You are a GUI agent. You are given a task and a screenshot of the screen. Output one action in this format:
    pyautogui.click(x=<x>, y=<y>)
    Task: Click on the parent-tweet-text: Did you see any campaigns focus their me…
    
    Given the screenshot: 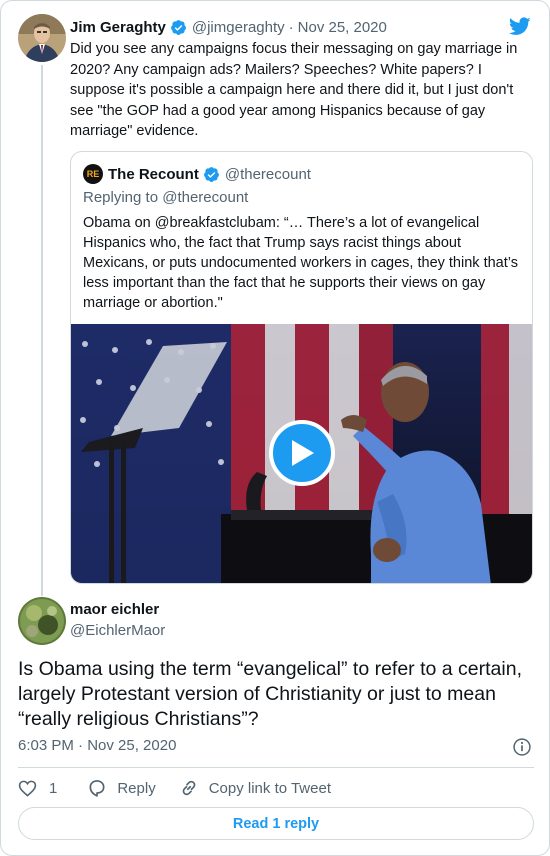 What is the action you would take?
    pyautogui.click(x=294, y=90)
    